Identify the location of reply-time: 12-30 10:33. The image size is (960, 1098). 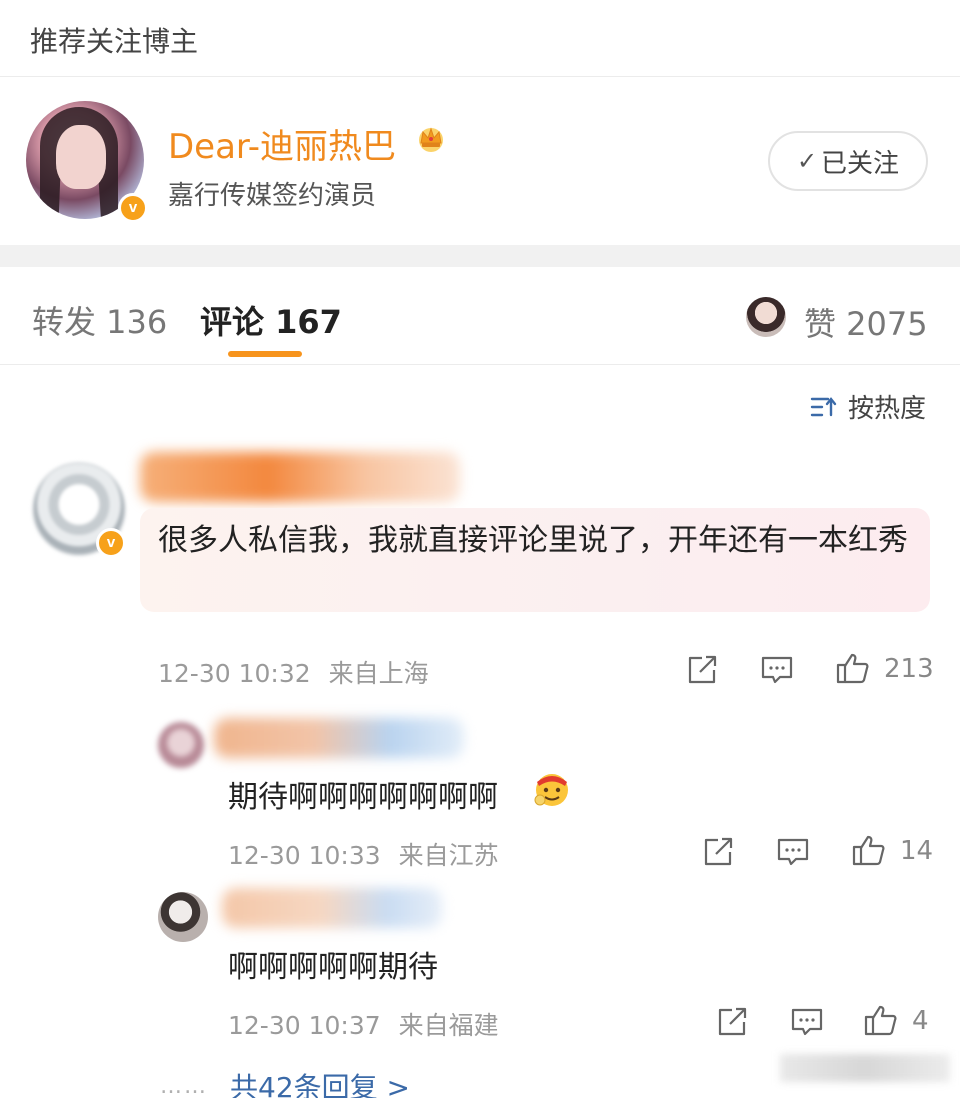
(304, 855).